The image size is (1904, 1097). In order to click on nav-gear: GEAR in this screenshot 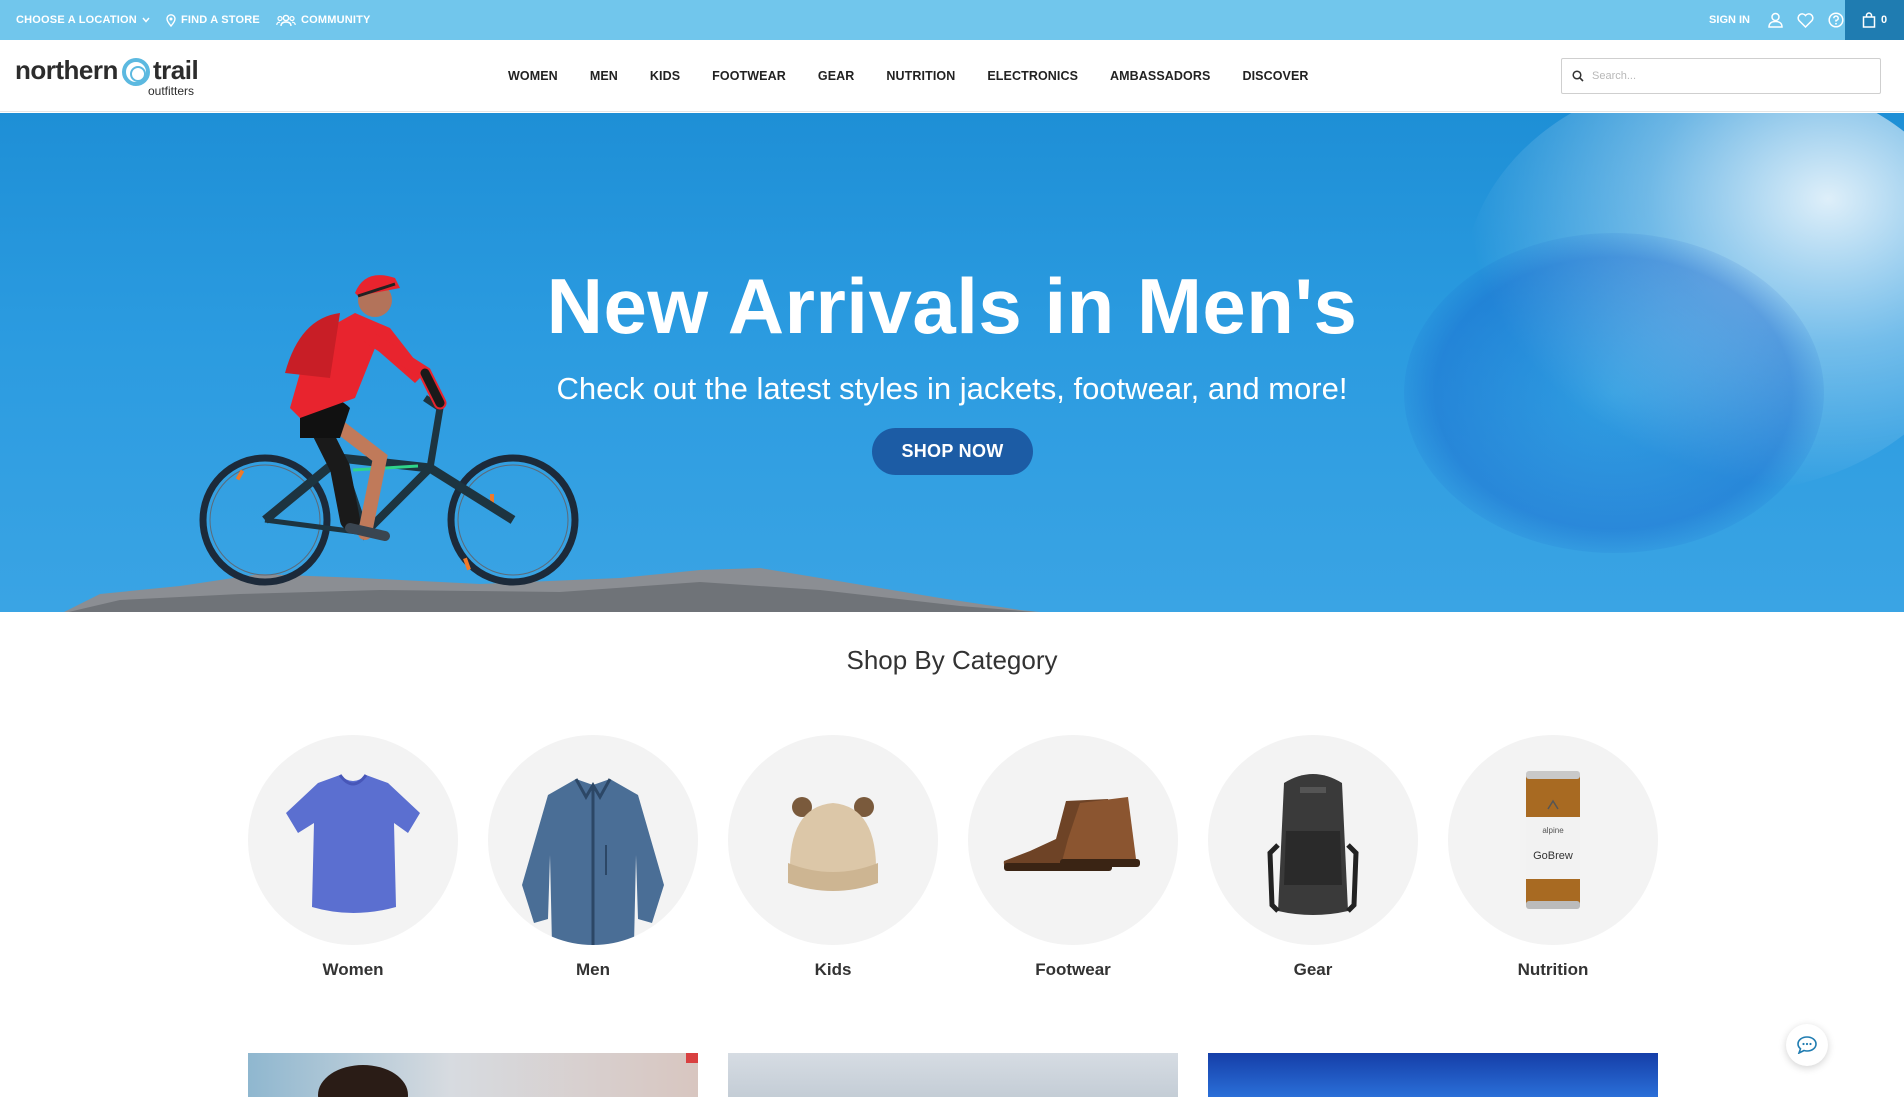, I will do `click(836, 76)`.